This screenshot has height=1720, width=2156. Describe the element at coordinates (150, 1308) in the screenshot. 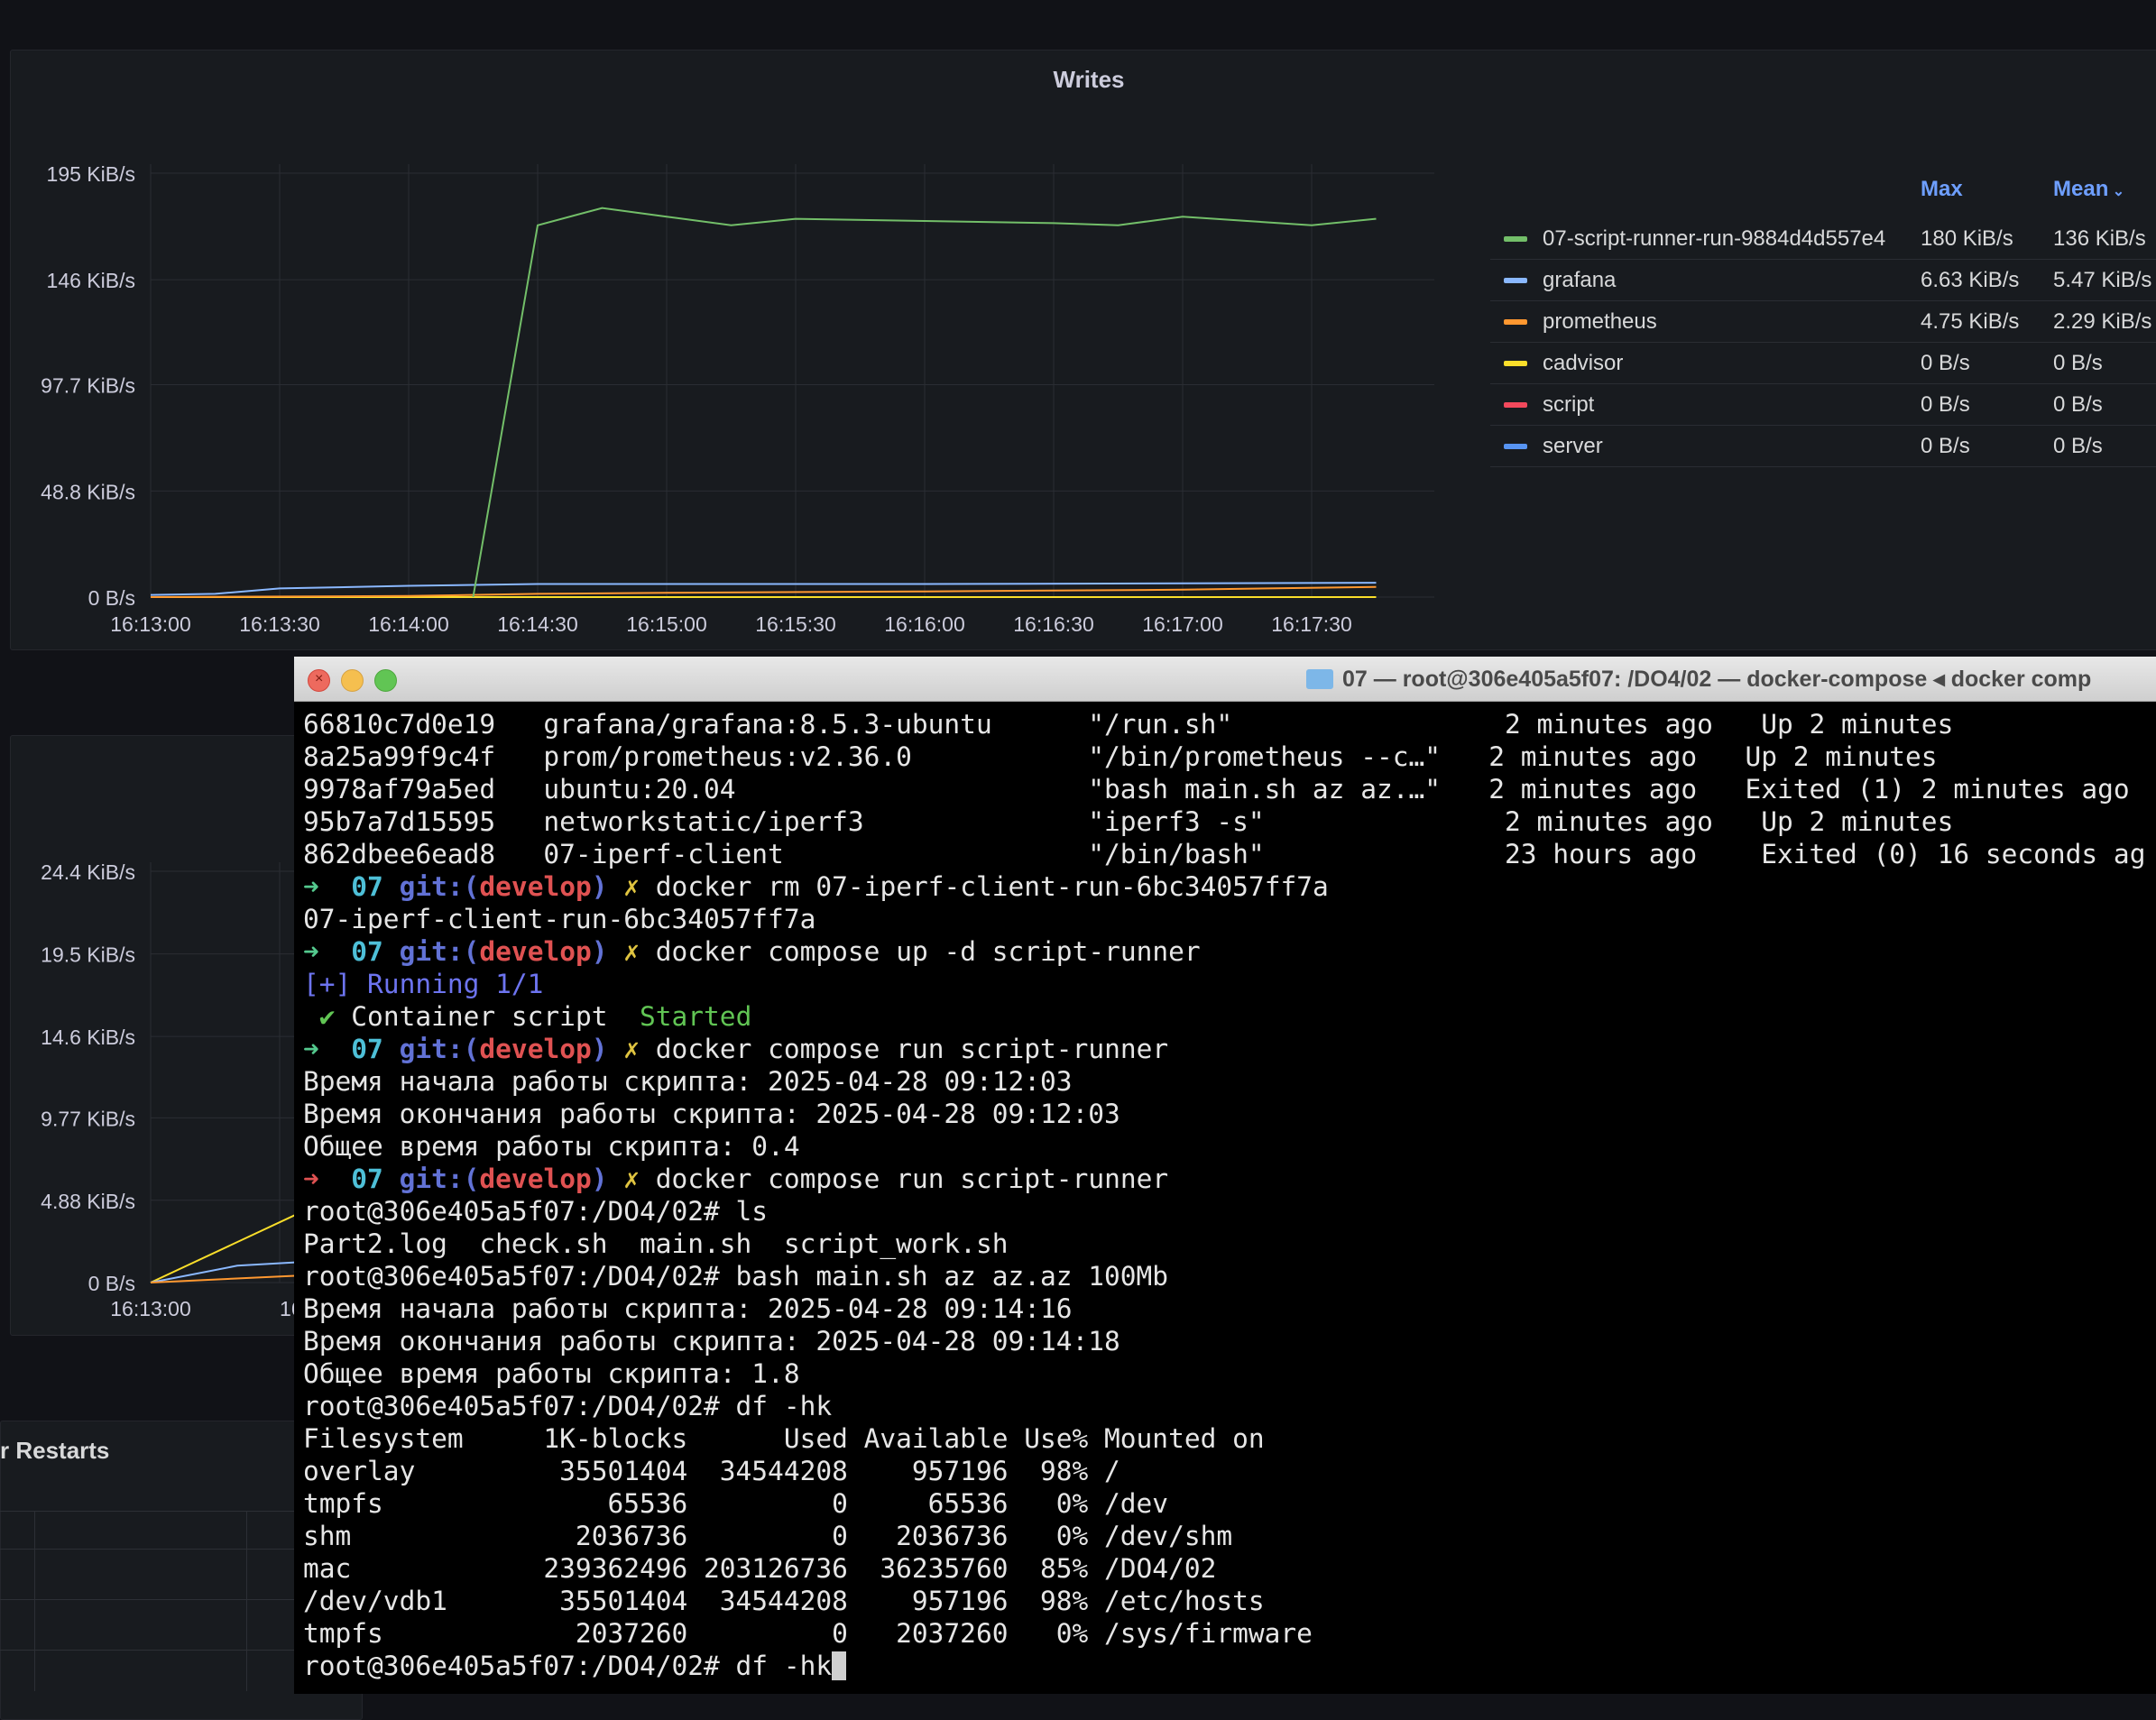

I see `x-tick-label: 16:13:00` at that location.